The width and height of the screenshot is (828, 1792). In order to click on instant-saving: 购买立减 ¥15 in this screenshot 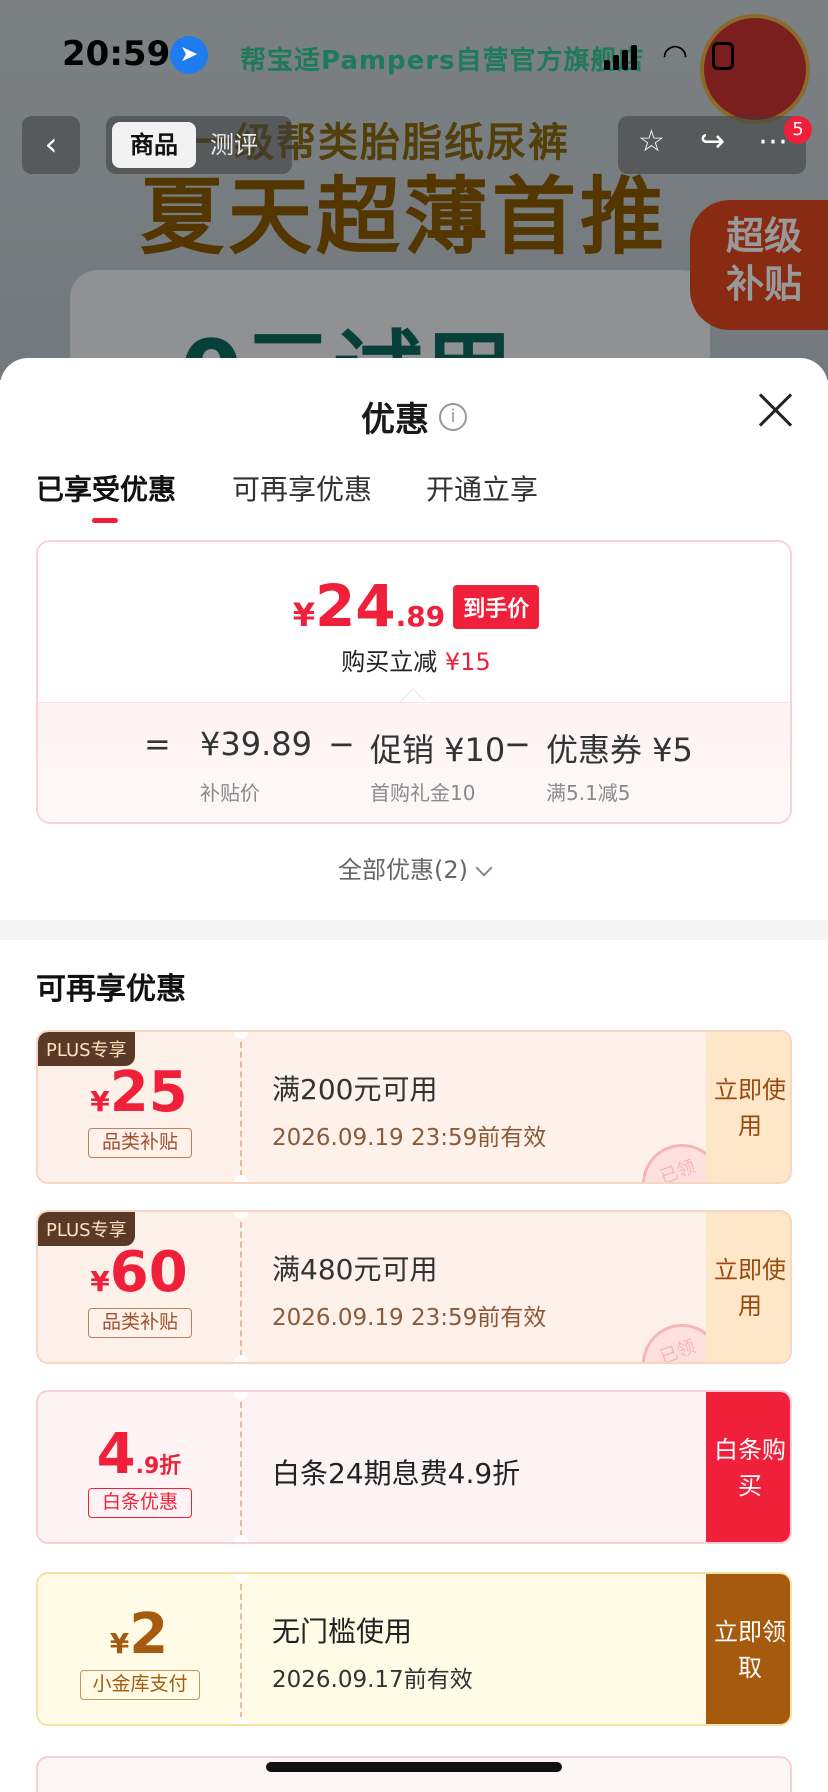, I will do `click(414, 659)`.